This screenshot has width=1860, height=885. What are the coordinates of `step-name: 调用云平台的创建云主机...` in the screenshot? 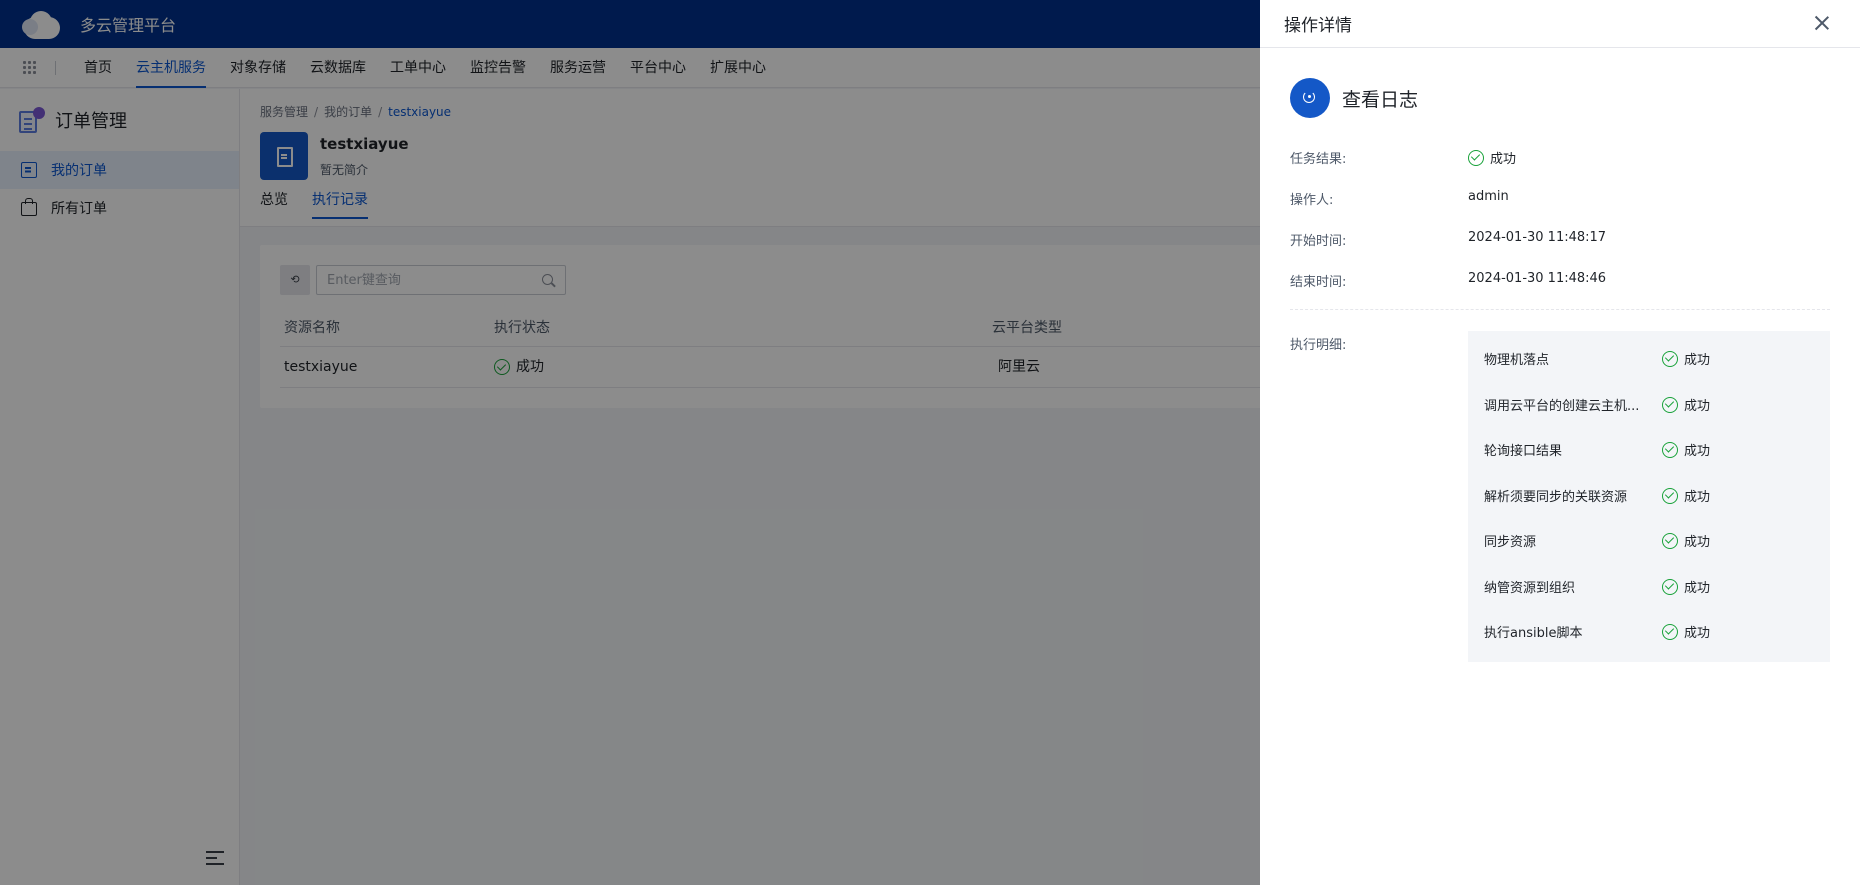 It's located at (1562, 406).